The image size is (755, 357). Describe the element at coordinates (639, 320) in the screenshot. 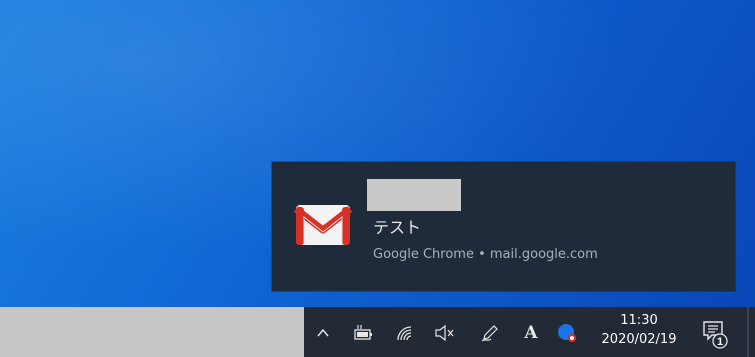

I see `clock-time: 11:30` at that location.